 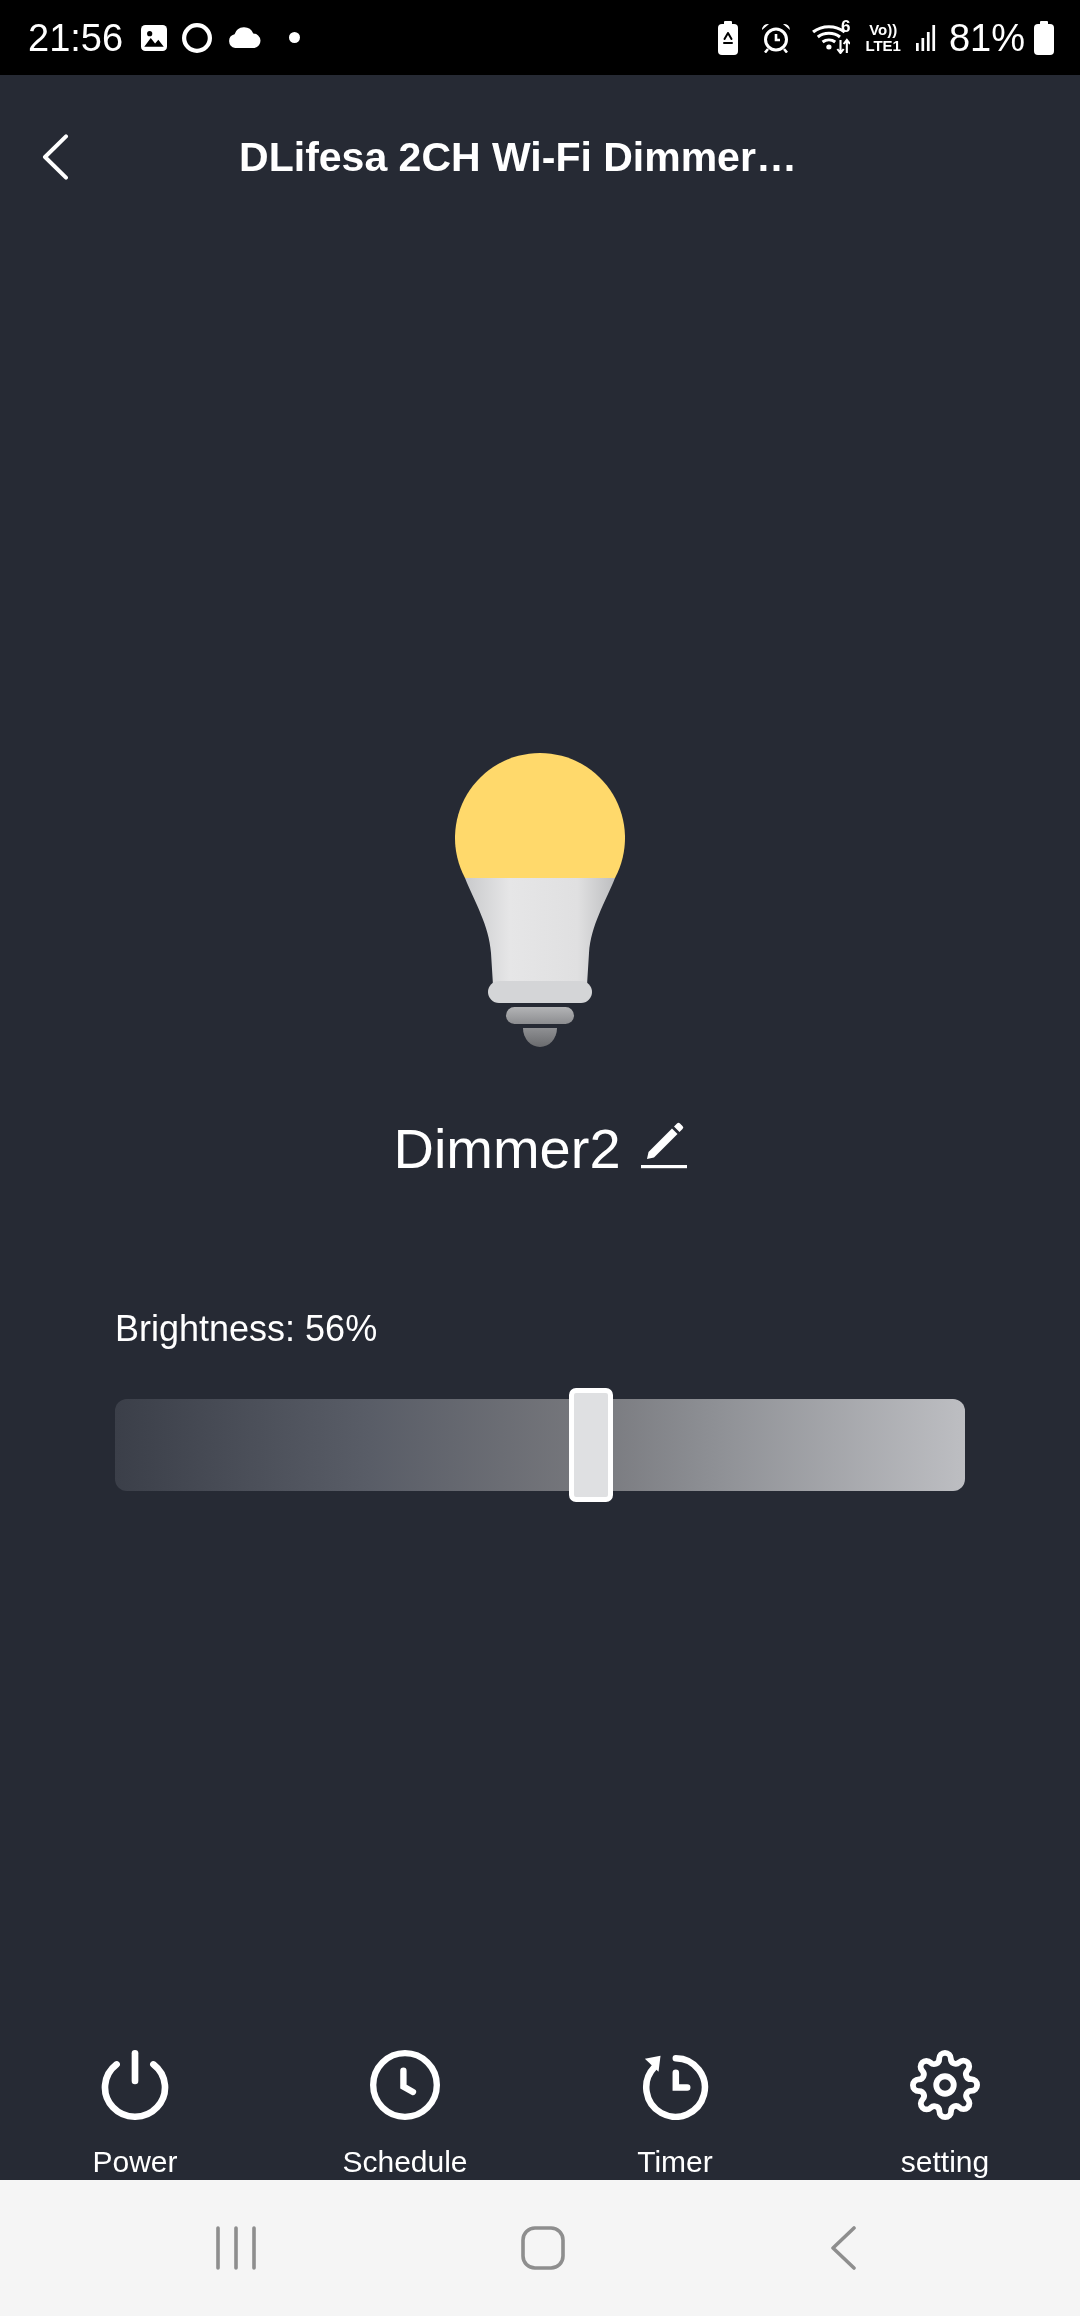 I want to click on schedule-button: Schedule, so click(x=405, y=2115).